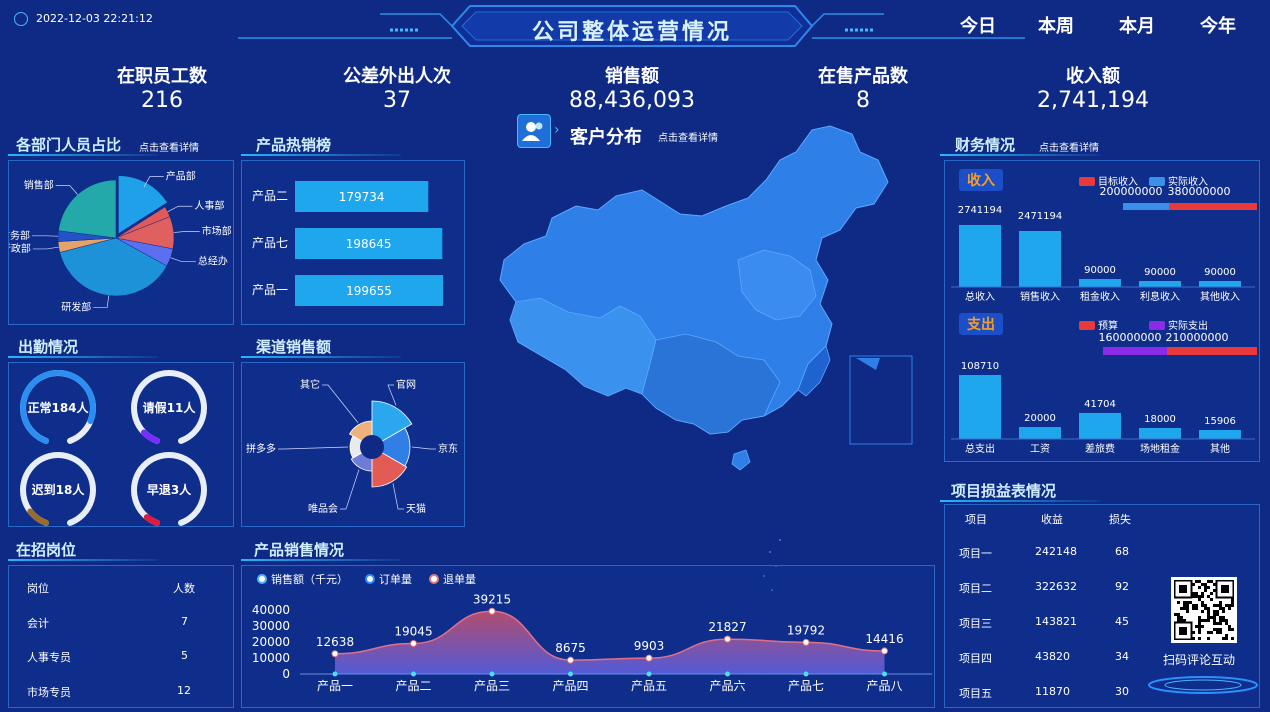 This screenshot has width=1270, height=712. What do you see at coordinates (184, 588) in the screenshot?
I see `jobs-header-count: 人数` at bounding box center [184, 588].